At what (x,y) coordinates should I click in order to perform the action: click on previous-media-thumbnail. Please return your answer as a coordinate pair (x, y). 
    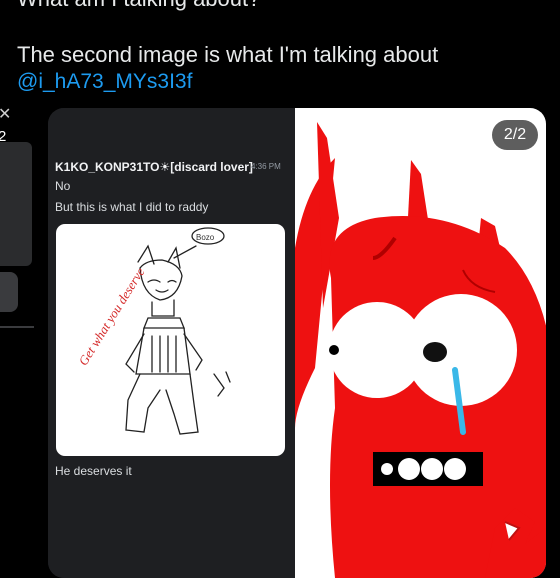
    Looking at the image, I should click on (16, 204).